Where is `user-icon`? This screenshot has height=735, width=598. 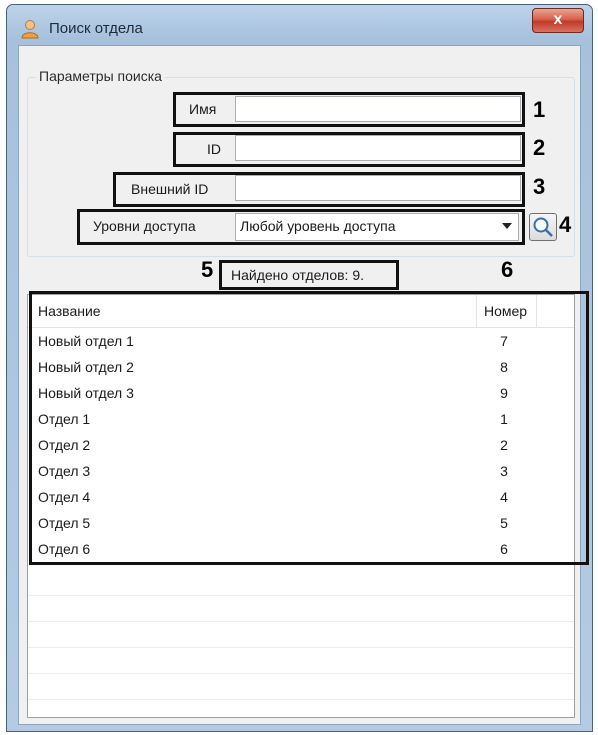
user-icon is located at coordinates (30, 29).